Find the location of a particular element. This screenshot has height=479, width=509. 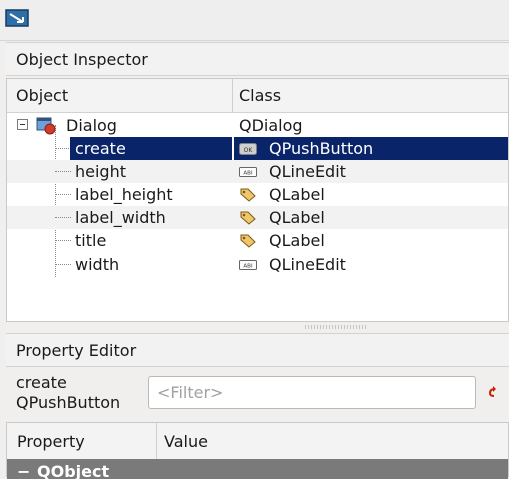

tree-row-name: height is located at coordinates (100, 171).